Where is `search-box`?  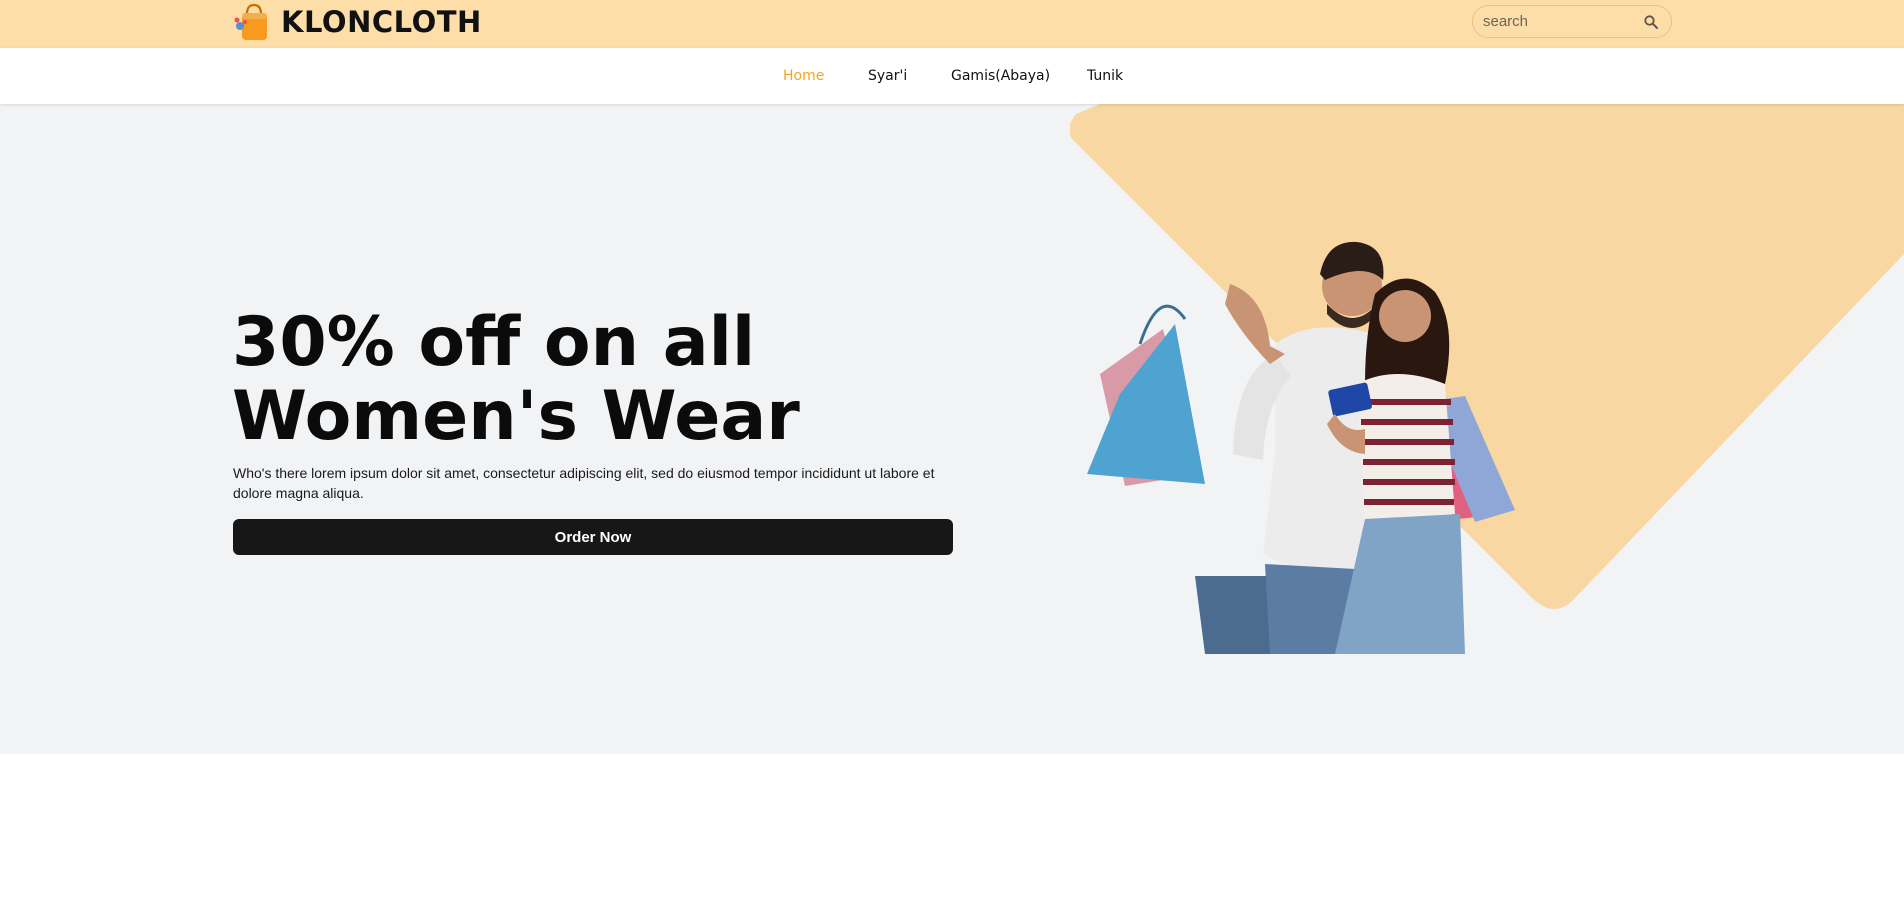 search-box is located at coordinates (1572, 21).